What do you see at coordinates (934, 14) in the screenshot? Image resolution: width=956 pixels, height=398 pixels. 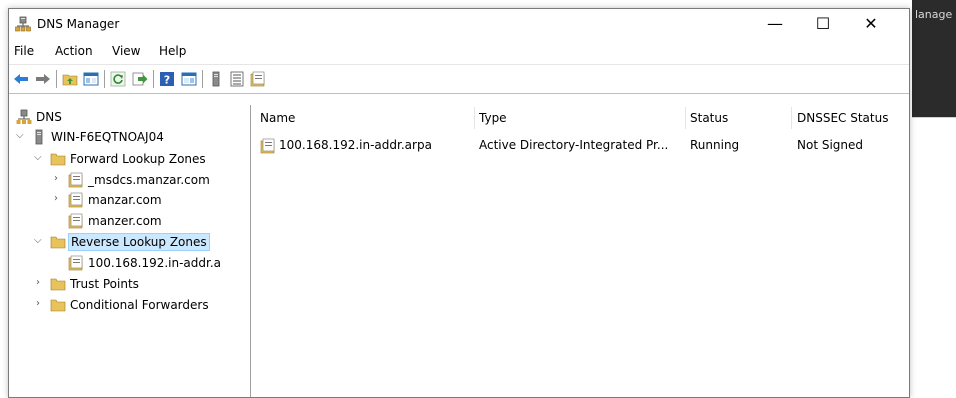 I see `background-app-title: lanage` at bounding box center [934, 14].